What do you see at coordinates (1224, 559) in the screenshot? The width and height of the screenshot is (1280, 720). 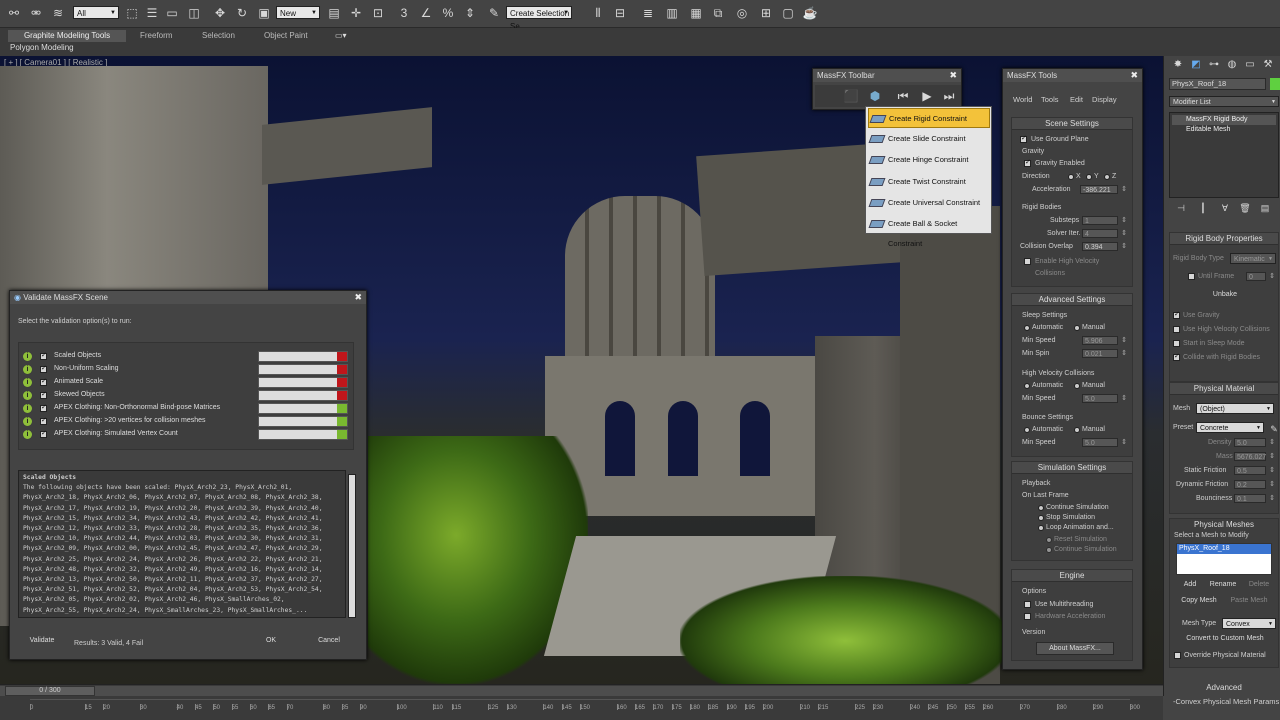 I see `mesh-list: PhysX_Roof_18` at bounding box center [1224, 559].